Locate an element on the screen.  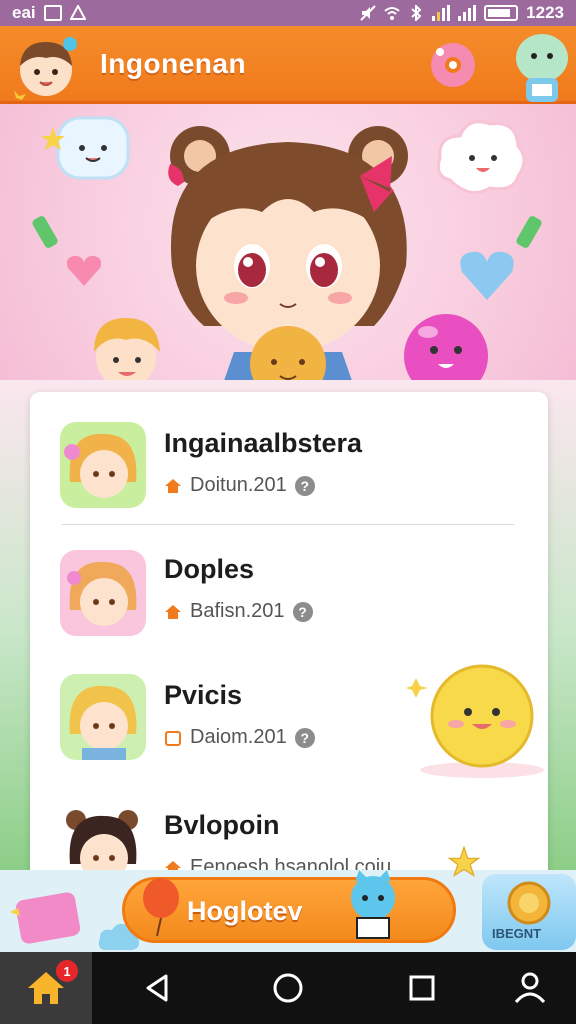
list-item: Doples Bafisn.201 ? is located at coordinates (289, 589).